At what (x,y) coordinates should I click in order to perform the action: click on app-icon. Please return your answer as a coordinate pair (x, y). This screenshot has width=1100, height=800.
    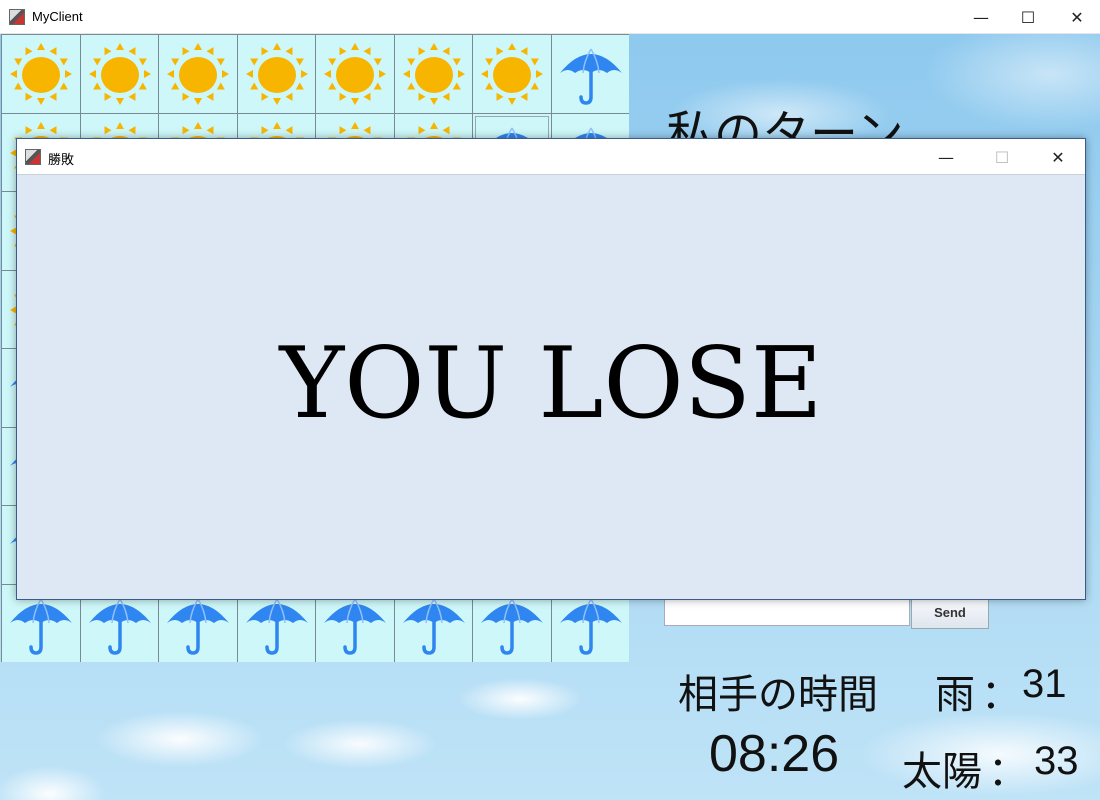
    Looking at the image, I should click on (17, 17).